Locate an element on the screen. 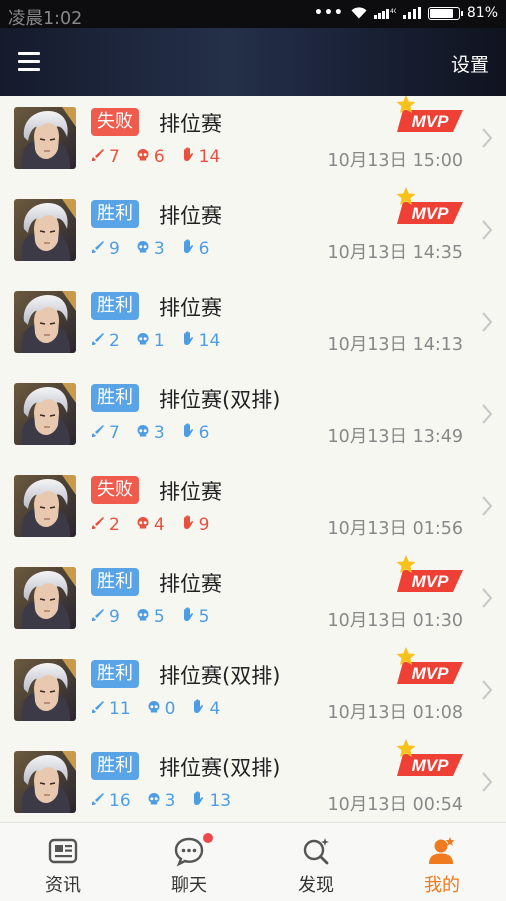  assists-value: 5 is located at coordinates (204, 617).